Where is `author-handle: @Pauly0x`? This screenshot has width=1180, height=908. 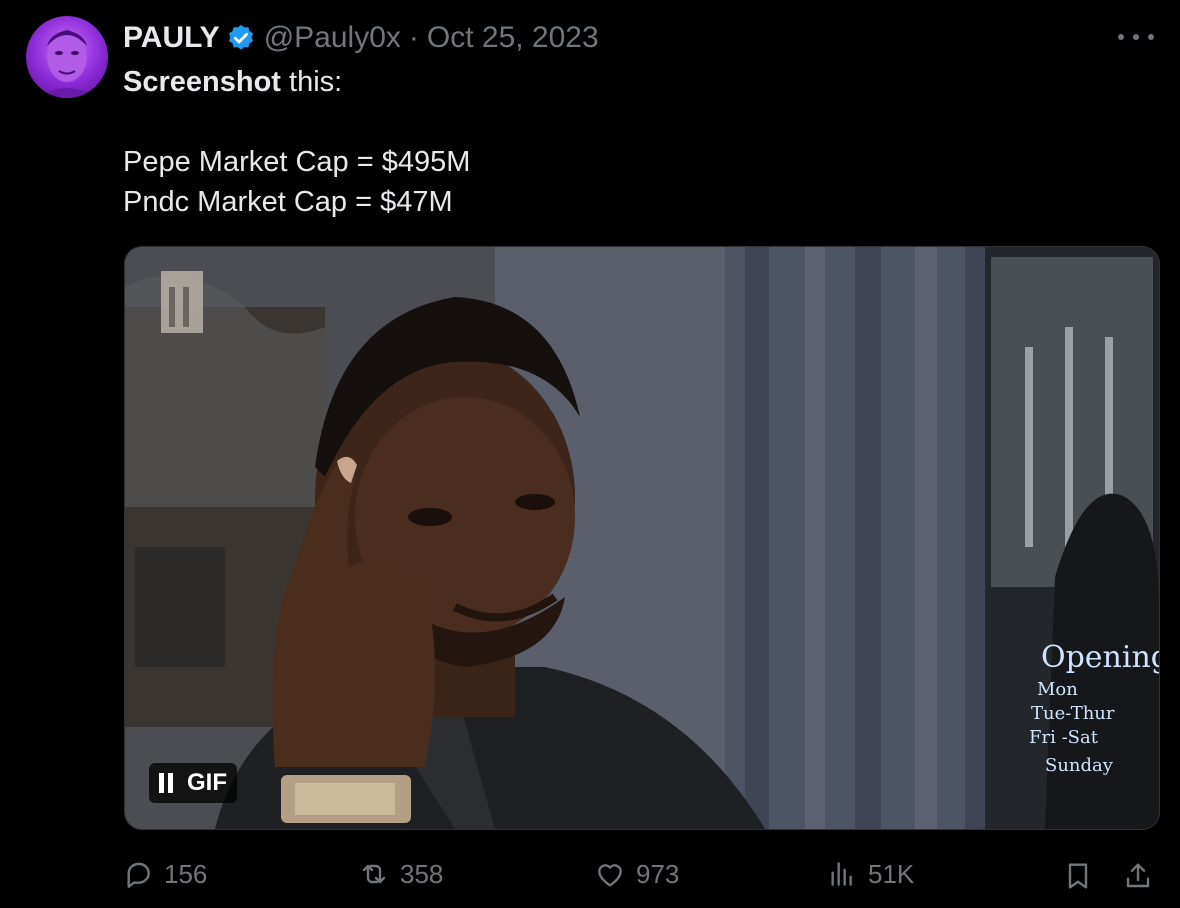
author-handle: @Pauly0x is located at coordinates (332, 38).